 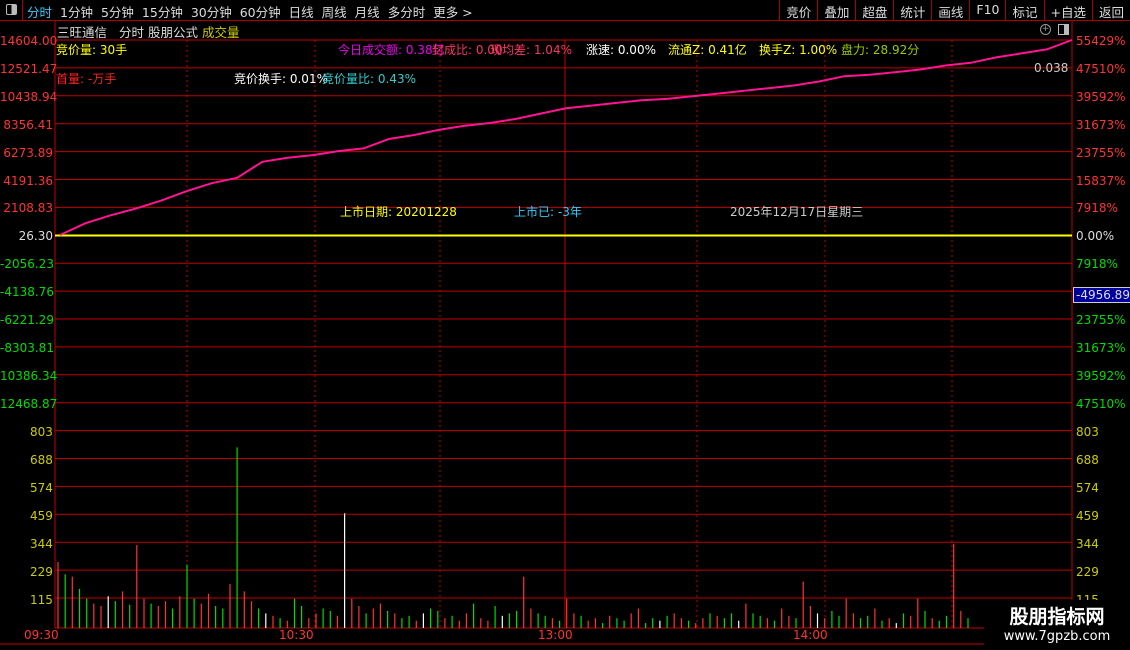 I want to click on price-tick-left: 26.30, so click(x=35, y=236).